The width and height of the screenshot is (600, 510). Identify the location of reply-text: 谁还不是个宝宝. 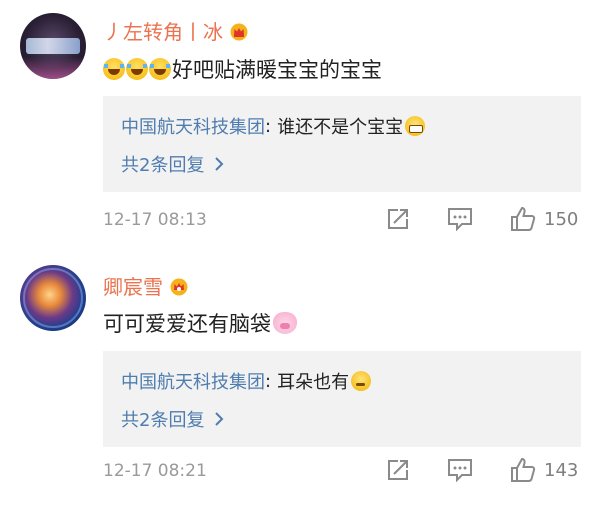
(340, 127).